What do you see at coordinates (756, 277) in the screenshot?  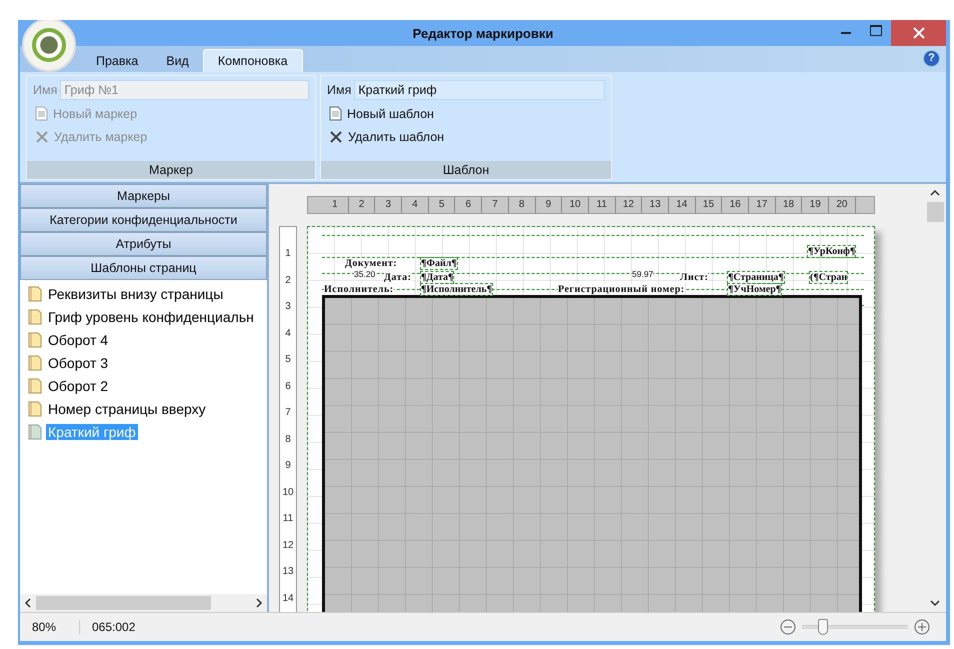 I see `placeholder-field: ¶Страница¶` at bounding box center [756, 277].